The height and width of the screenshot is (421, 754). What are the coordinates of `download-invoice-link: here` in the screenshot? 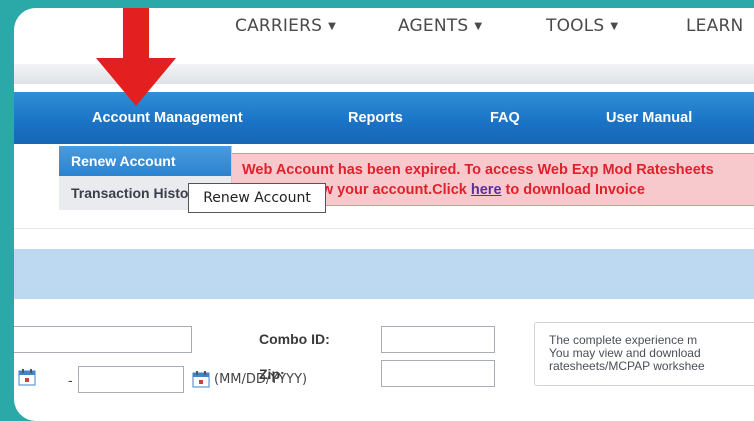 It's located at (486, 190).